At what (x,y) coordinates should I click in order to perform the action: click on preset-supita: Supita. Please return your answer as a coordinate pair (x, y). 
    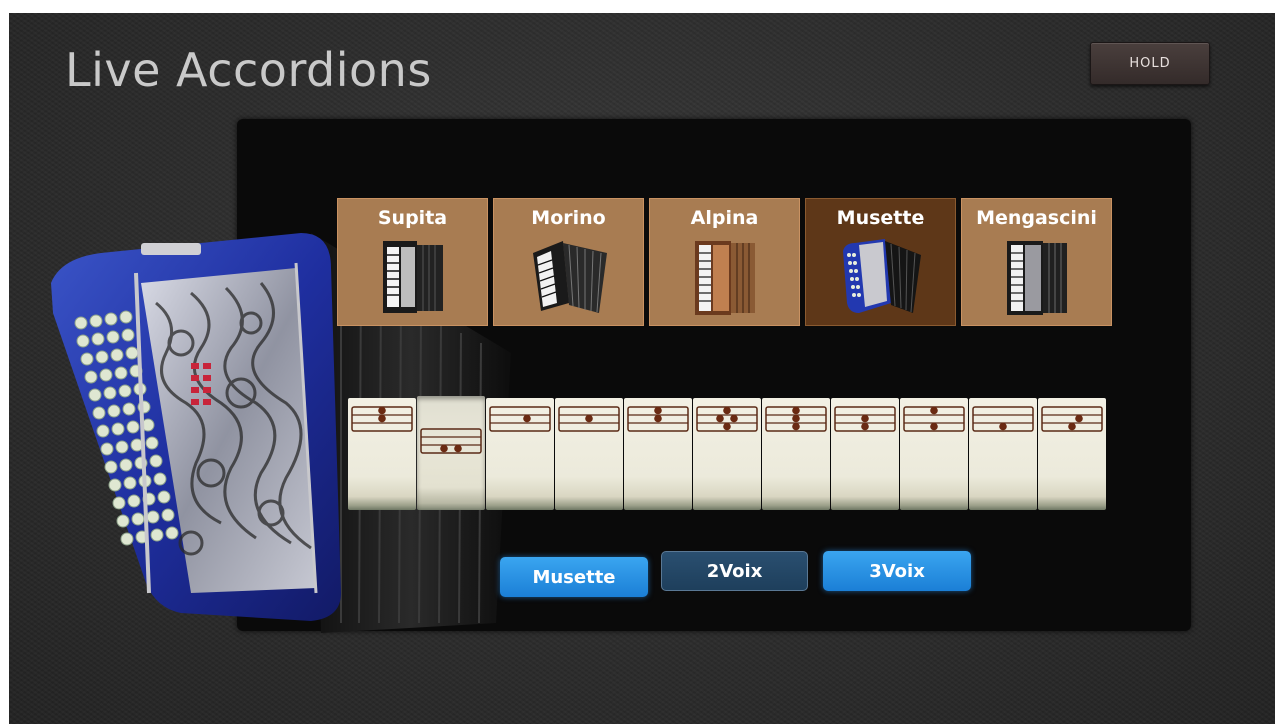
    Looking at the image, I should click on (412, 262).